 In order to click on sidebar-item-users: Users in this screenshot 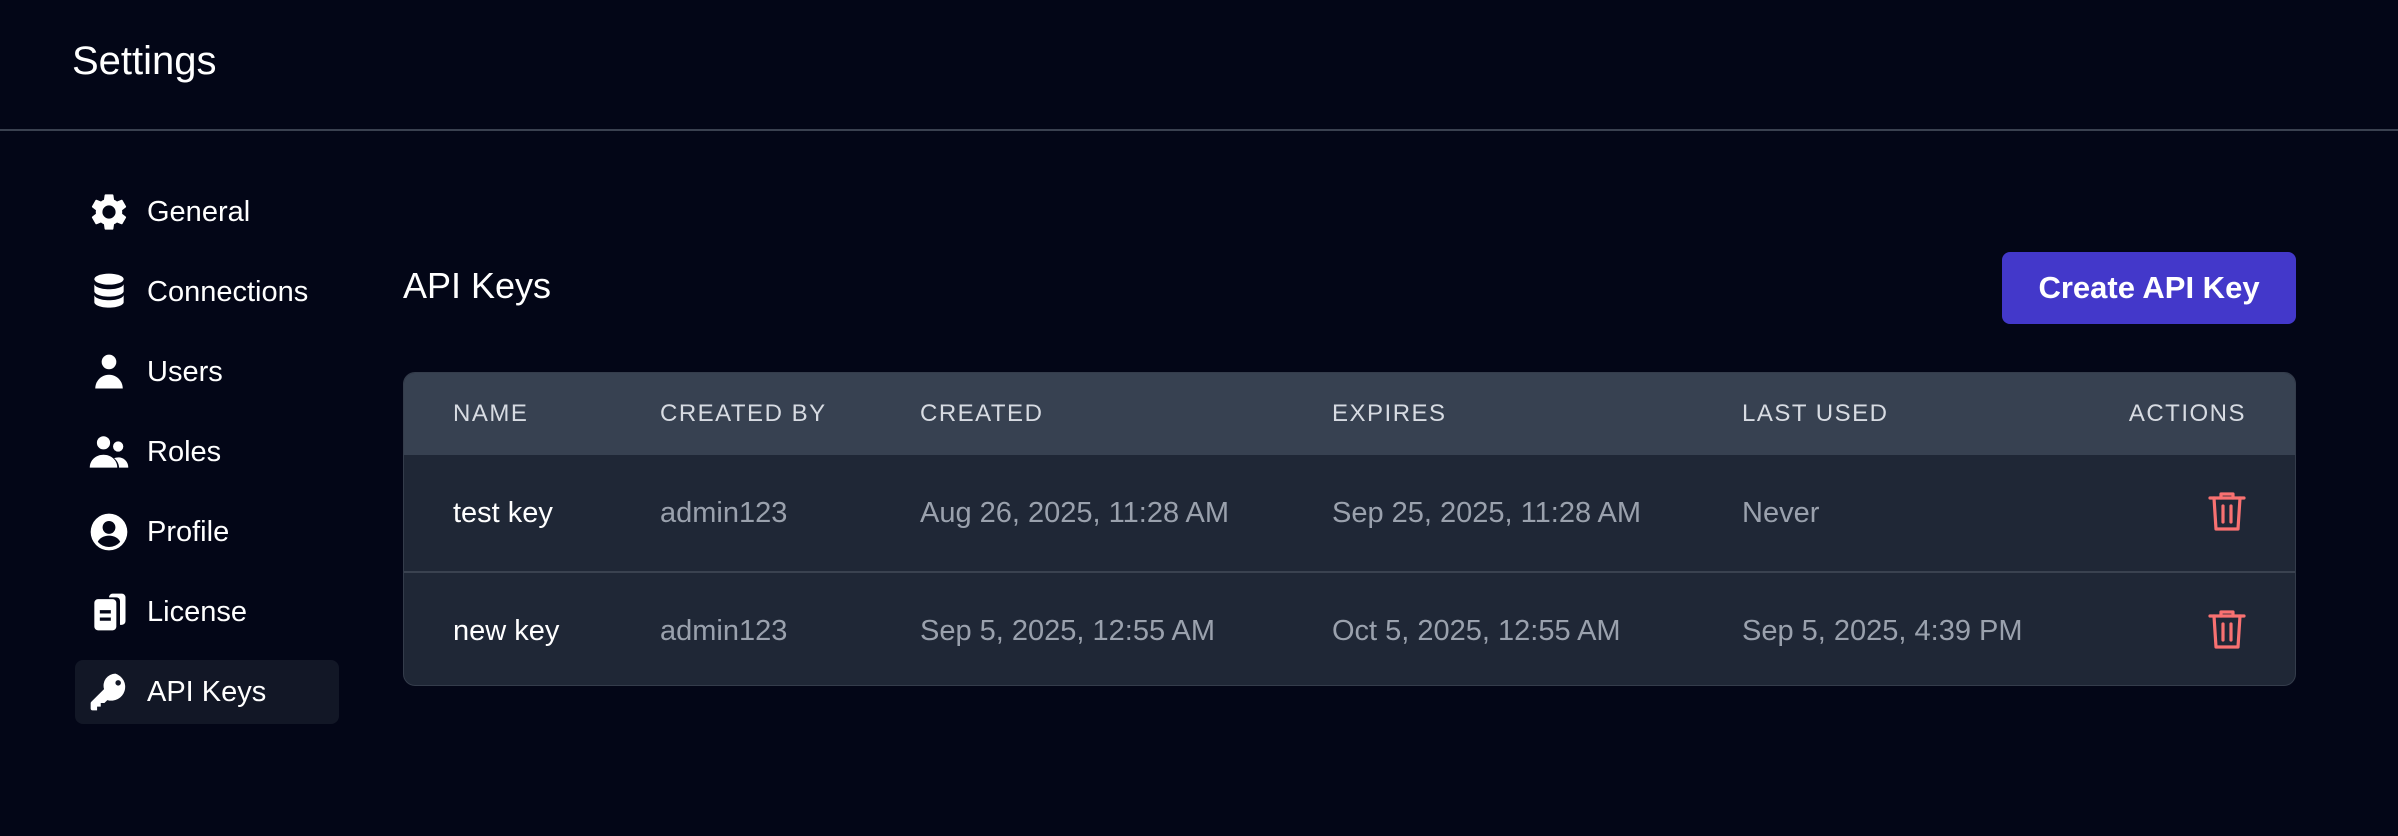, I will do `click(207, 372)`.